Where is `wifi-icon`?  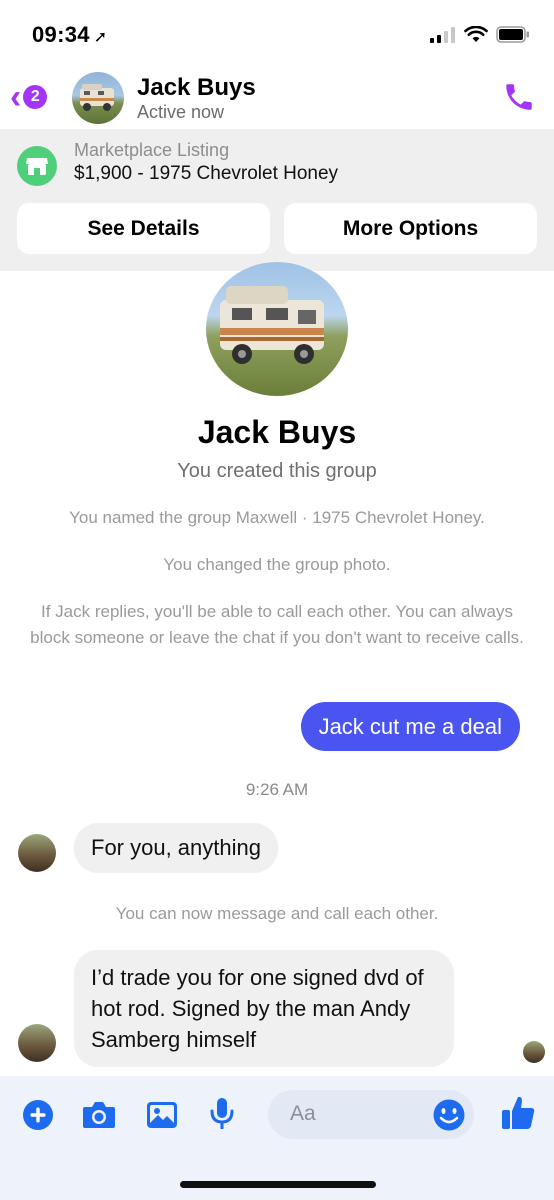
wifi-icon is located at coordinates (476, 34).